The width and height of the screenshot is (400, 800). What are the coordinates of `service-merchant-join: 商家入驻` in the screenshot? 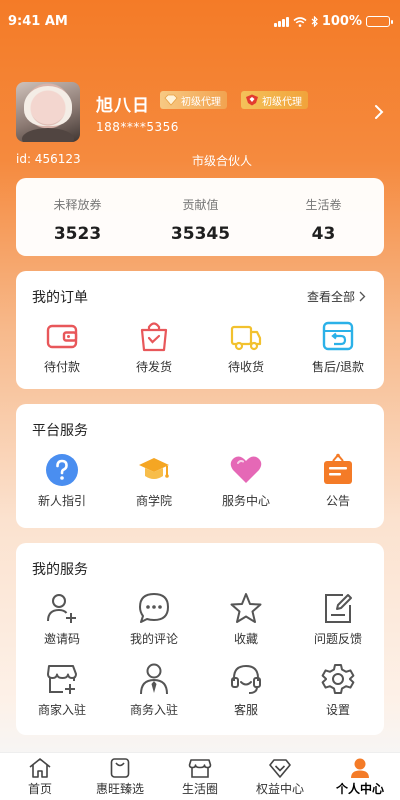 It's located at (62, 690).